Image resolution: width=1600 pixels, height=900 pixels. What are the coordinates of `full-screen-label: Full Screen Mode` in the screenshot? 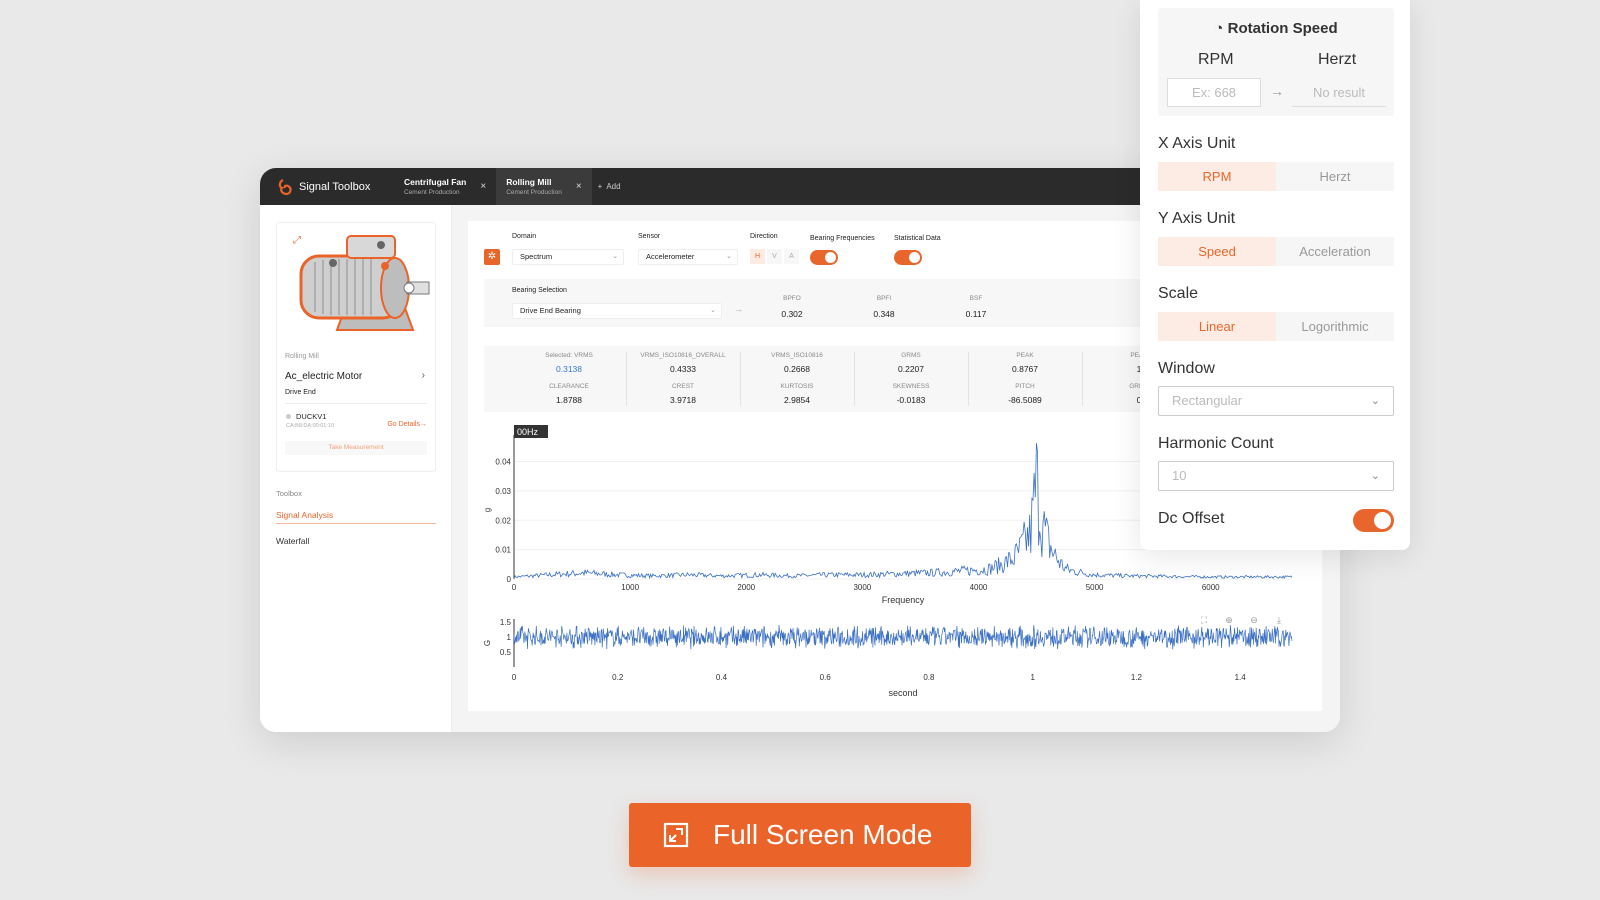 It's located at (823, 834).